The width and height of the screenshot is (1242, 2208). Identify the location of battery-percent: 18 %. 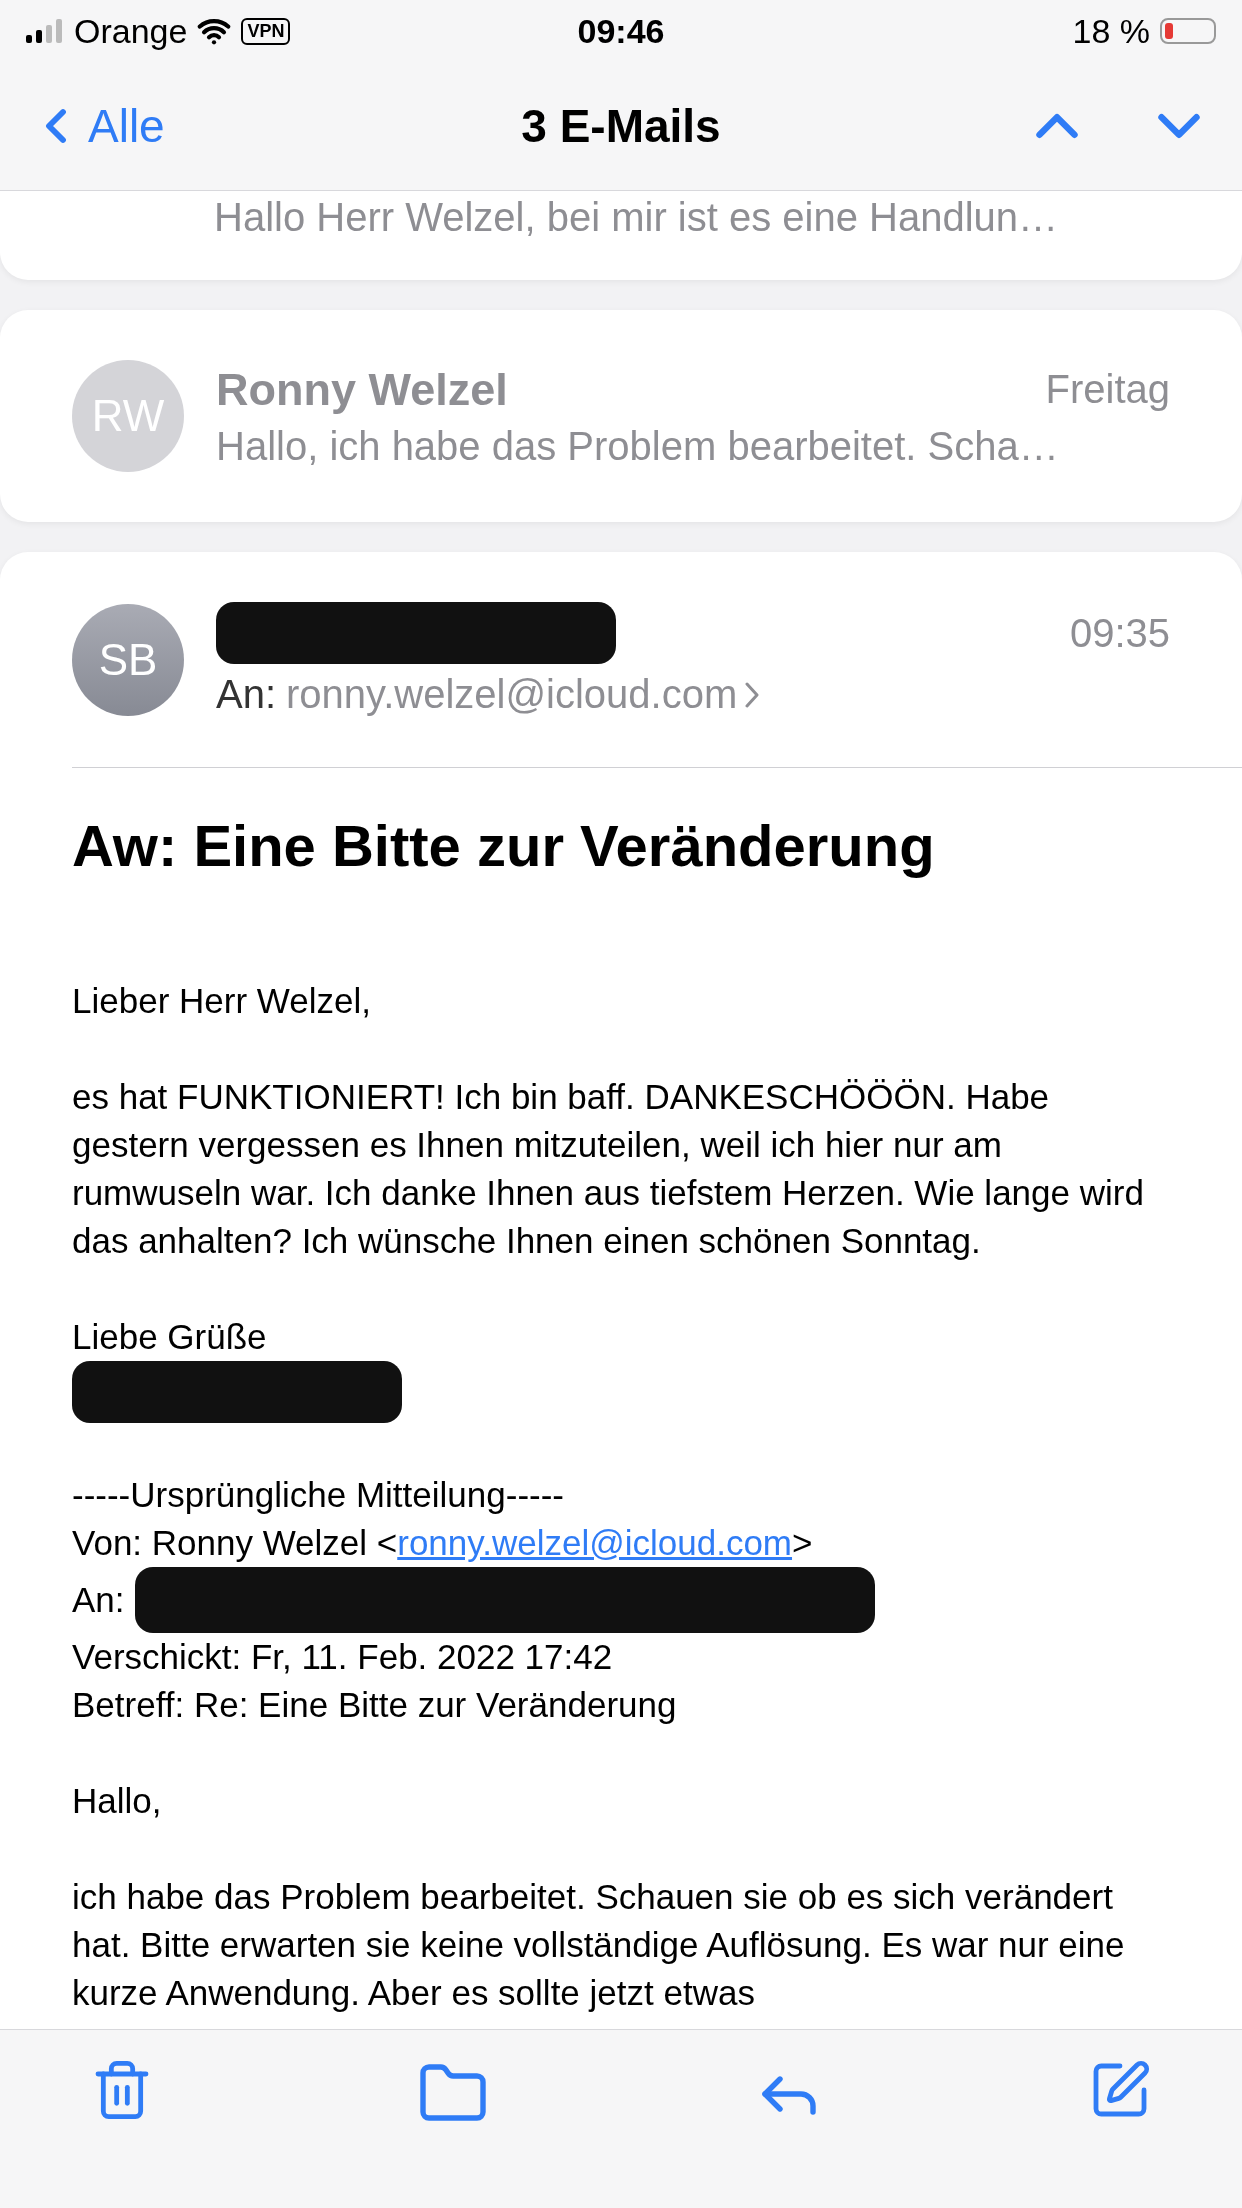
(1111, 31).